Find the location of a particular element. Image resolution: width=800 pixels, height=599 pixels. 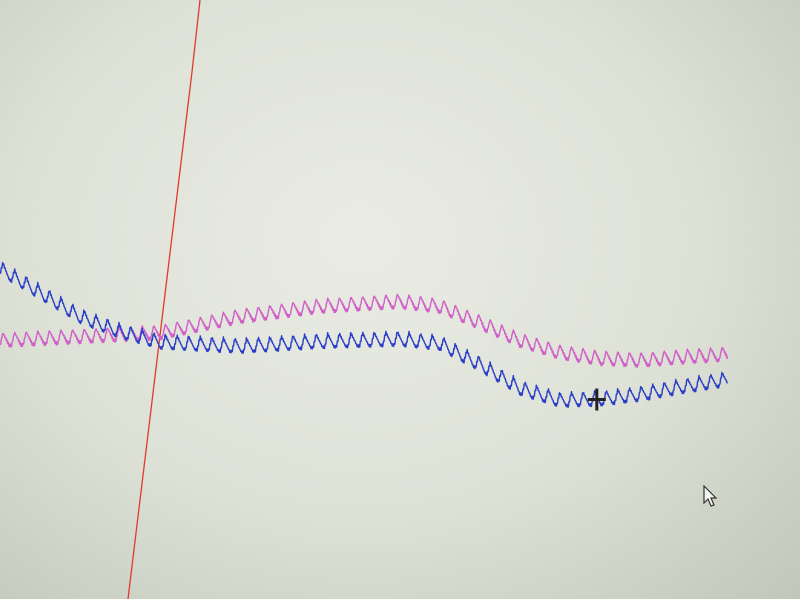

mouse-pointer-icon is located at coordinates (710, 496).